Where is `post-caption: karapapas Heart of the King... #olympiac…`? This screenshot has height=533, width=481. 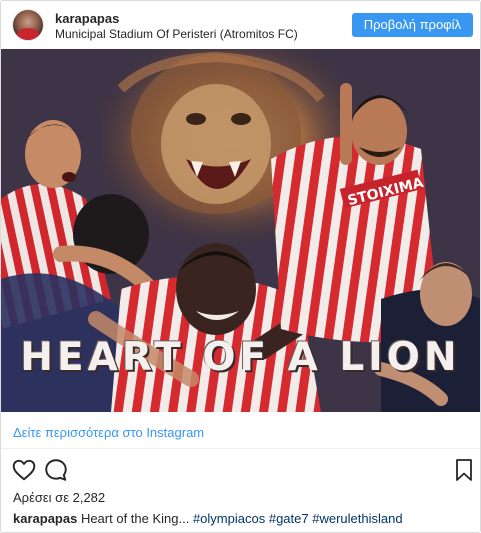
post-caption: karapapas Heart of the King... #olympiac… is located at coordinates (208, 518).